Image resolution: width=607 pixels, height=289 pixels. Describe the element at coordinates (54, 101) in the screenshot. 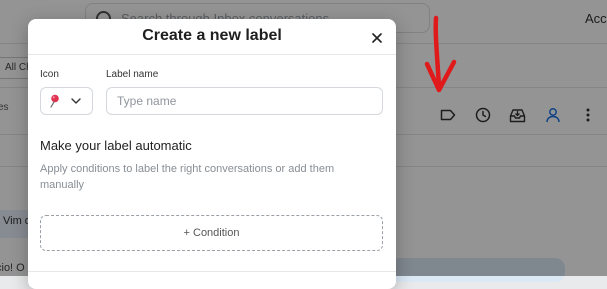

I see `pushpin-icon` at that location.